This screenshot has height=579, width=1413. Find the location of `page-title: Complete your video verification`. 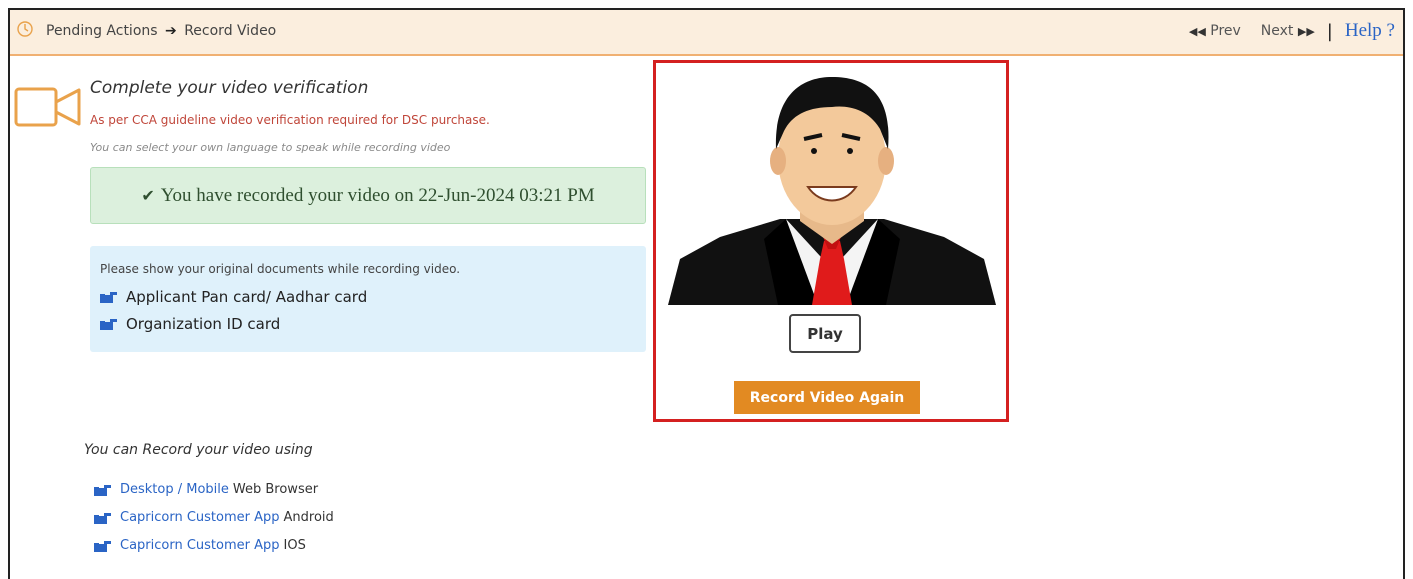

page-title: Complete your video verification is located at coordinates (229, 88).